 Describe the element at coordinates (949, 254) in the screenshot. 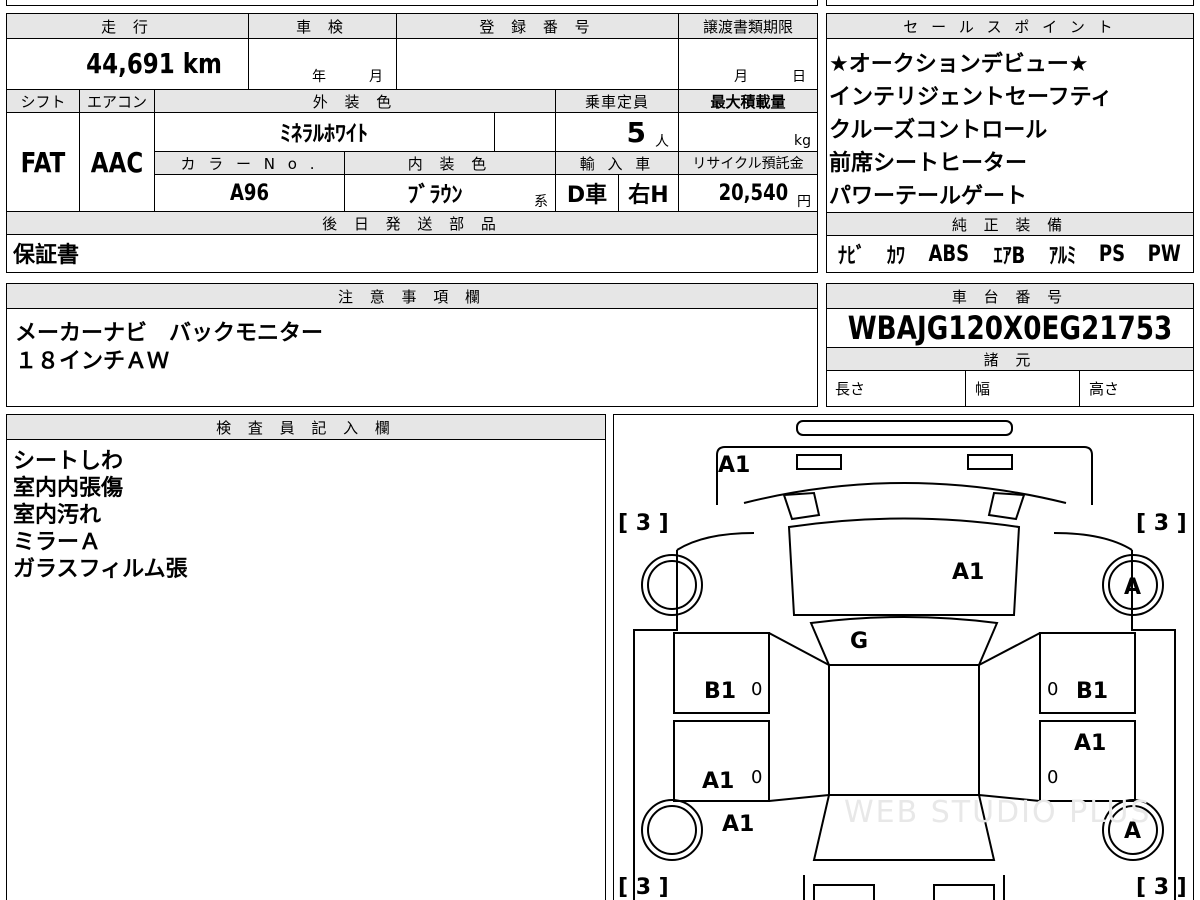

I see `equipment-item: ABS` at that location.